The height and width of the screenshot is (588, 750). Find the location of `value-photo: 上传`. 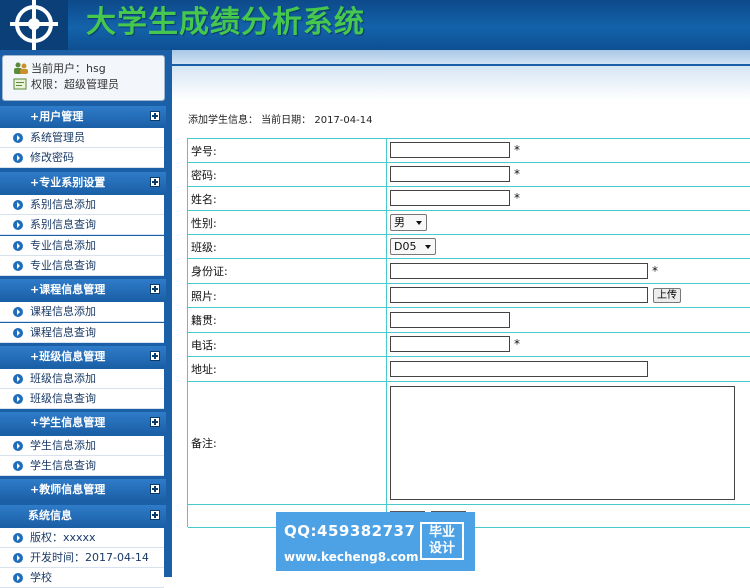

value-photo: 上传 is located at coordinates (568, 296).